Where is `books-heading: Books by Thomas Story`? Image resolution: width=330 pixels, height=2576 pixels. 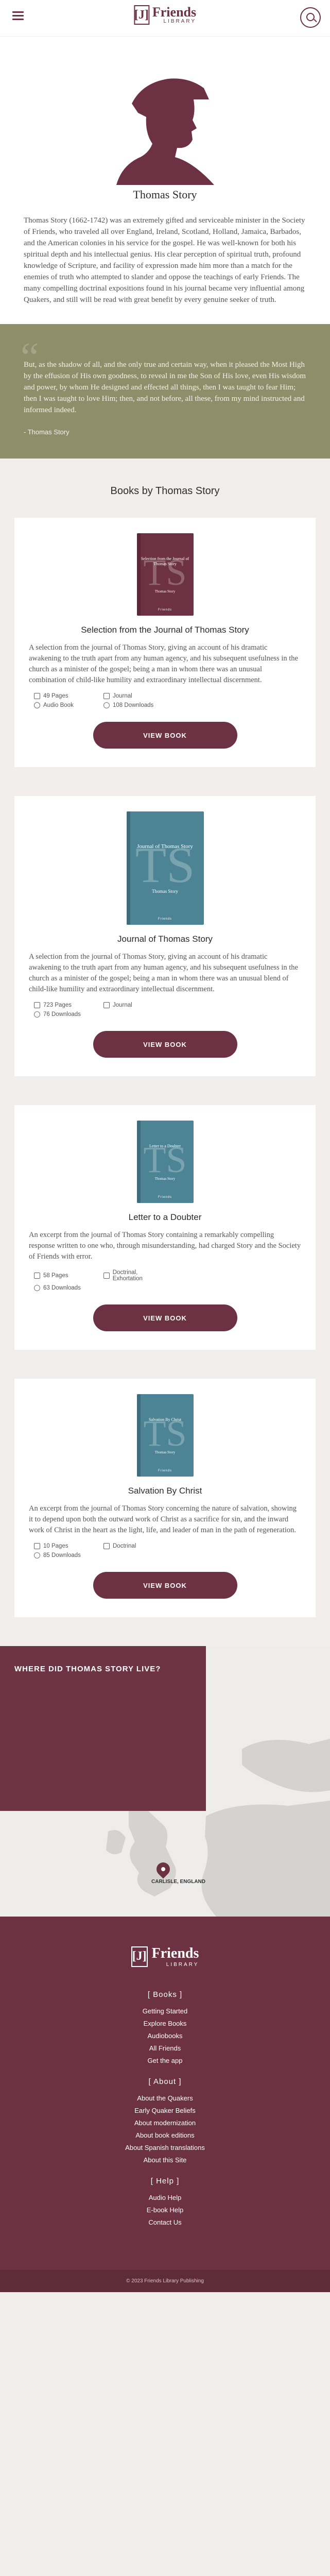 books-heading: Books by Thomas Story is located at coordinates (165, 491).